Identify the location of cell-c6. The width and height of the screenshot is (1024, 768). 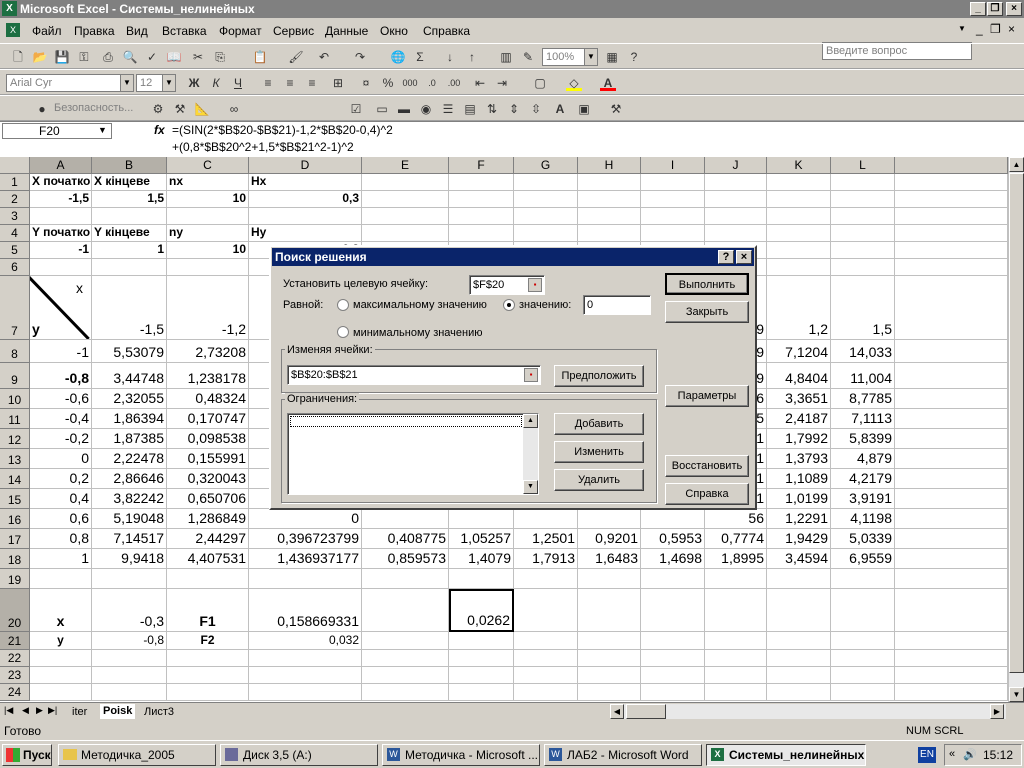
(208, 267).